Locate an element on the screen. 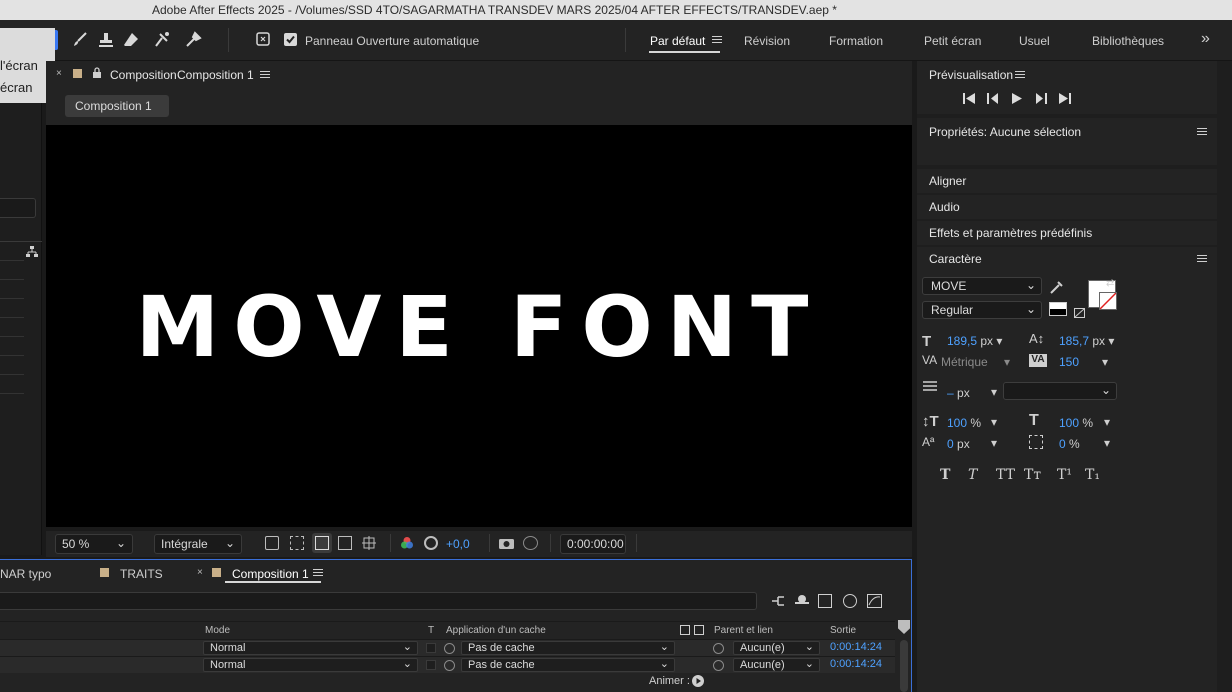 The image size is (1232, 692). flowchart-icon is located at coordinates (32, 252).